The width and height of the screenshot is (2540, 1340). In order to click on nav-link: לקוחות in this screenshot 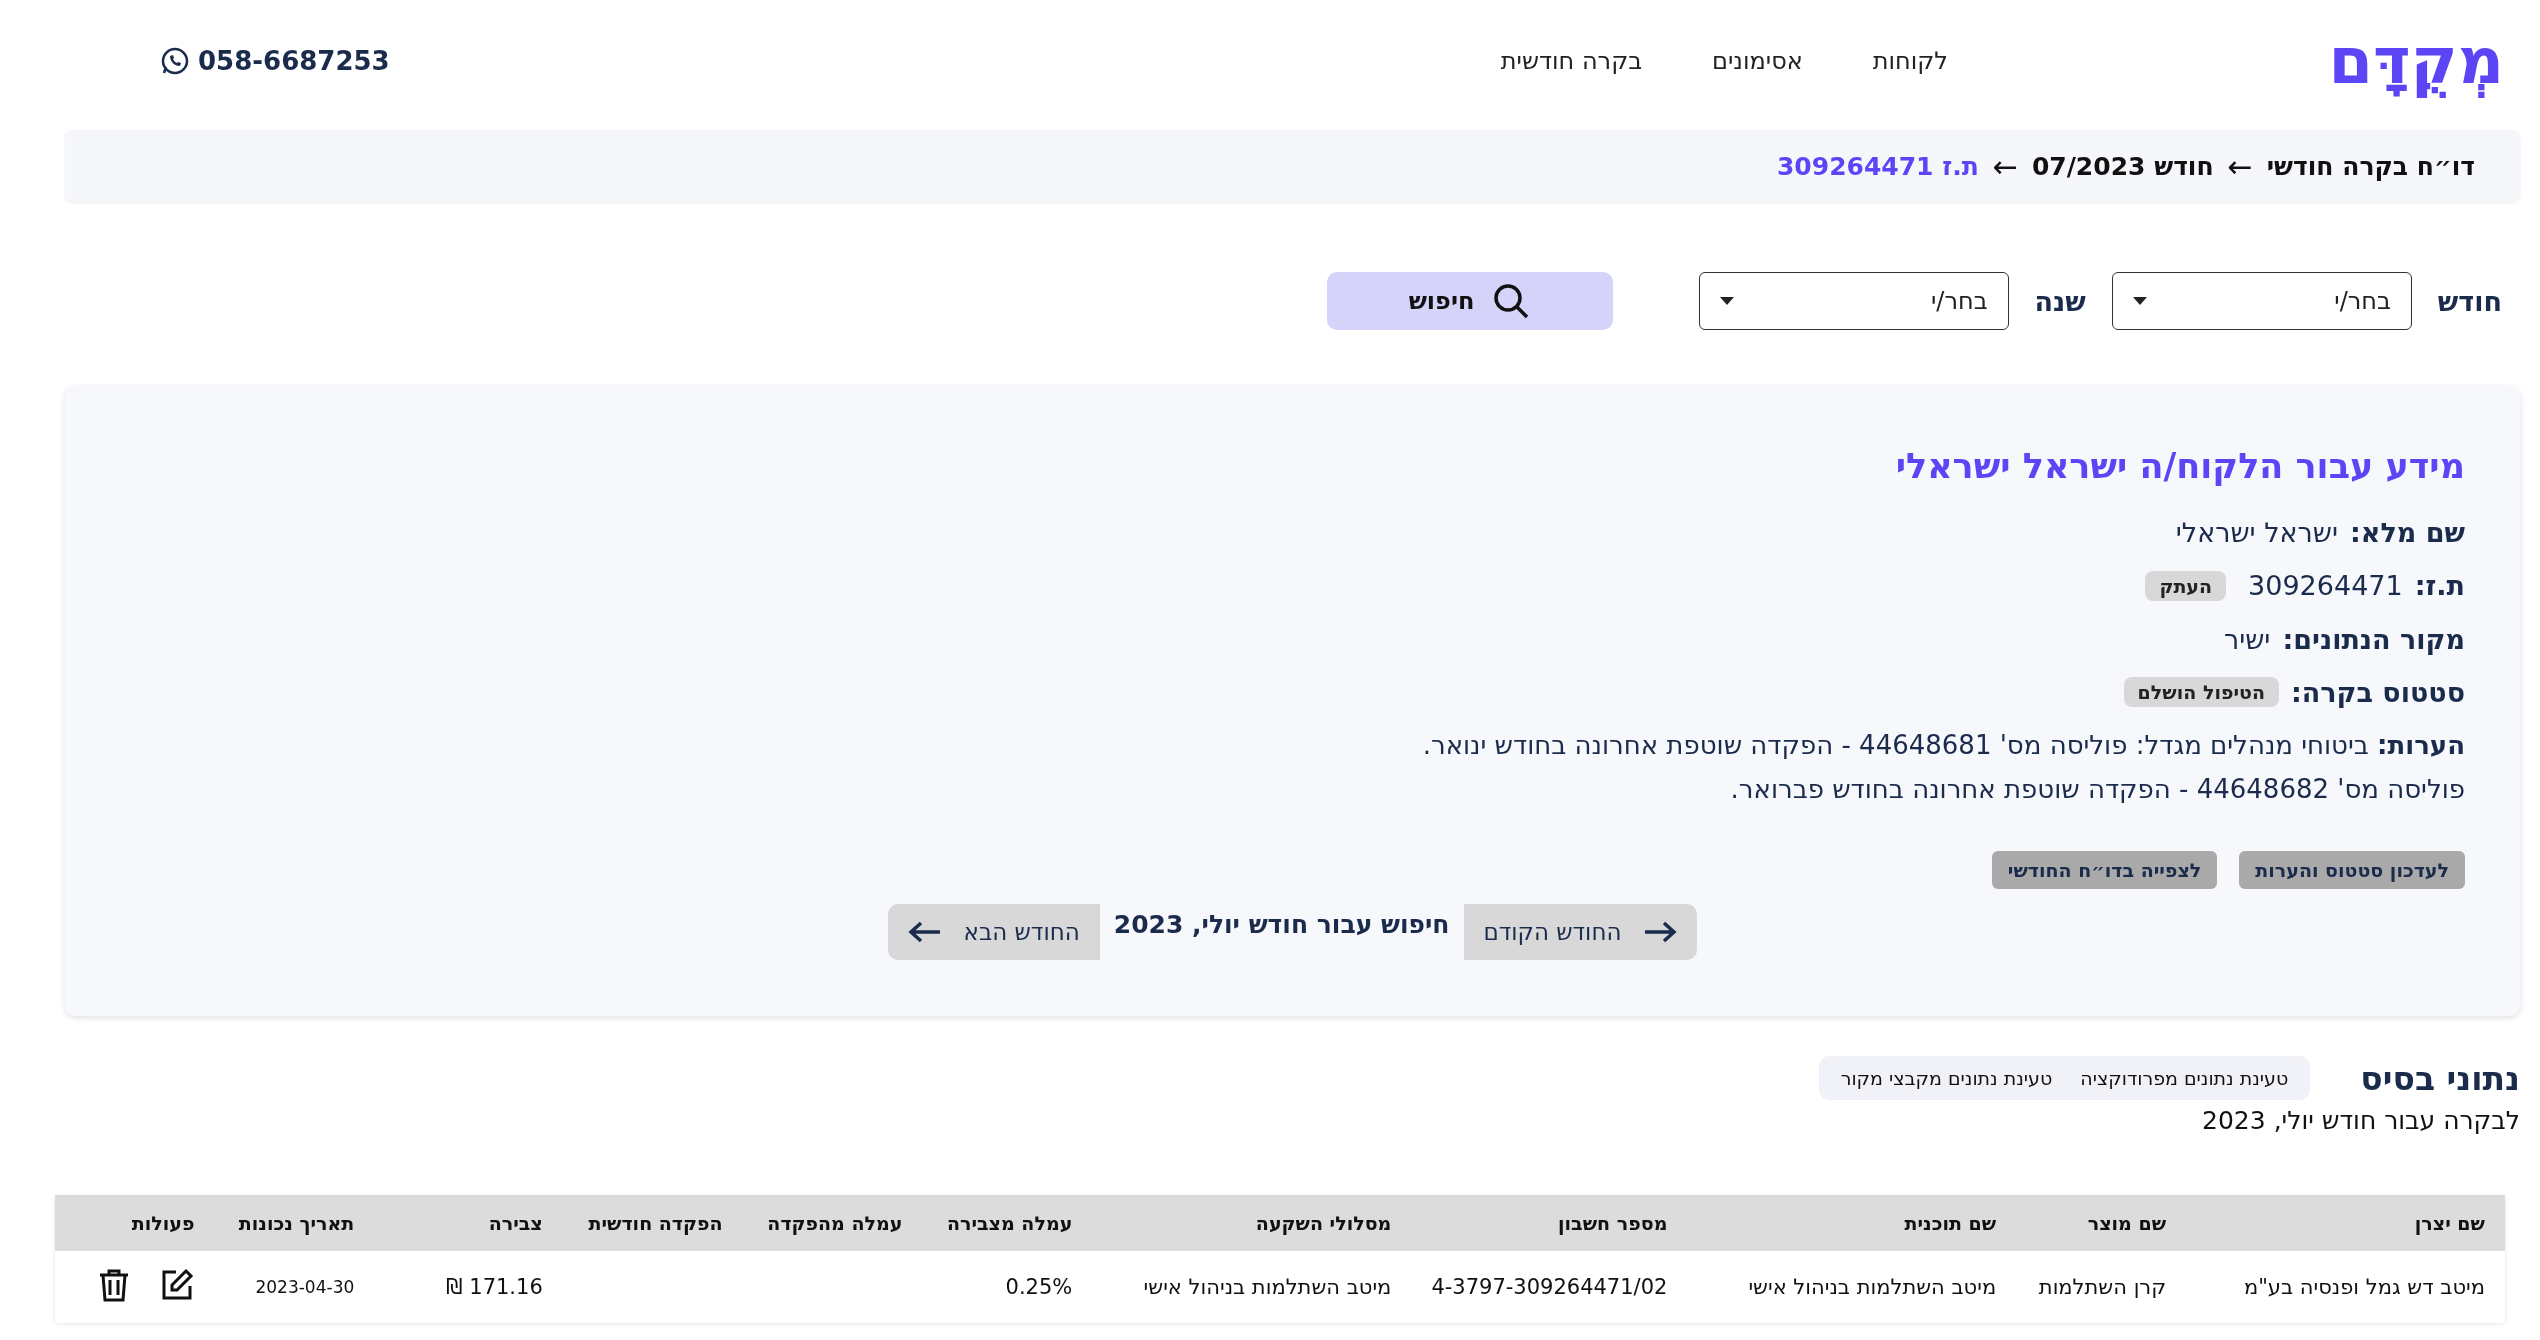, I will do `click(1910, 61)`.